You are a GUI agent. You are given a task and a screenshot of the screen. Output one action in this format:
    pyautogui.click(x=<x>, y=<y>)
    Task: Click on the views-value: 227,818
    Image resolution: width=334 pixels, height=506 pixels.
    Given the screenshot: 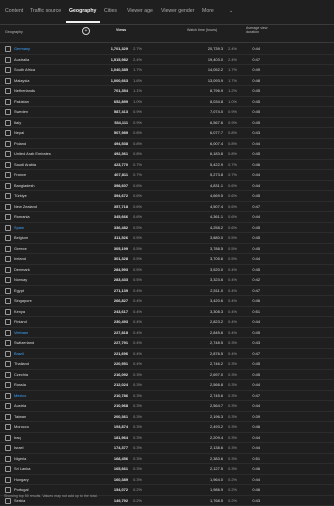 What is the action you would take?
    pyautogui.click(x=118, y=332)
    